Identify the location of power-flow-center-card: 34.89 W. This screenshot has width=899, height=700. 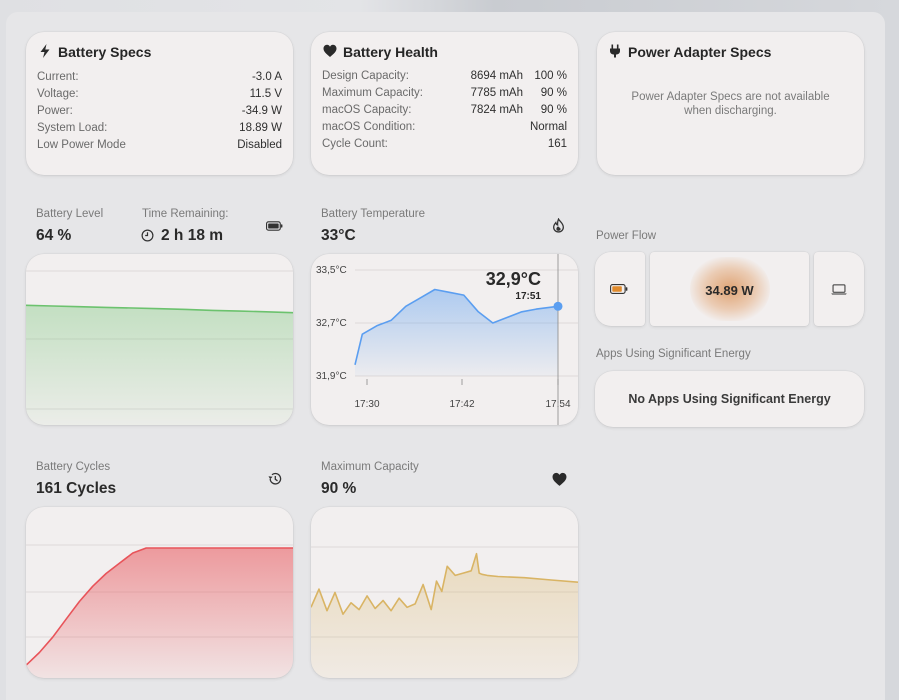
(729, 289).